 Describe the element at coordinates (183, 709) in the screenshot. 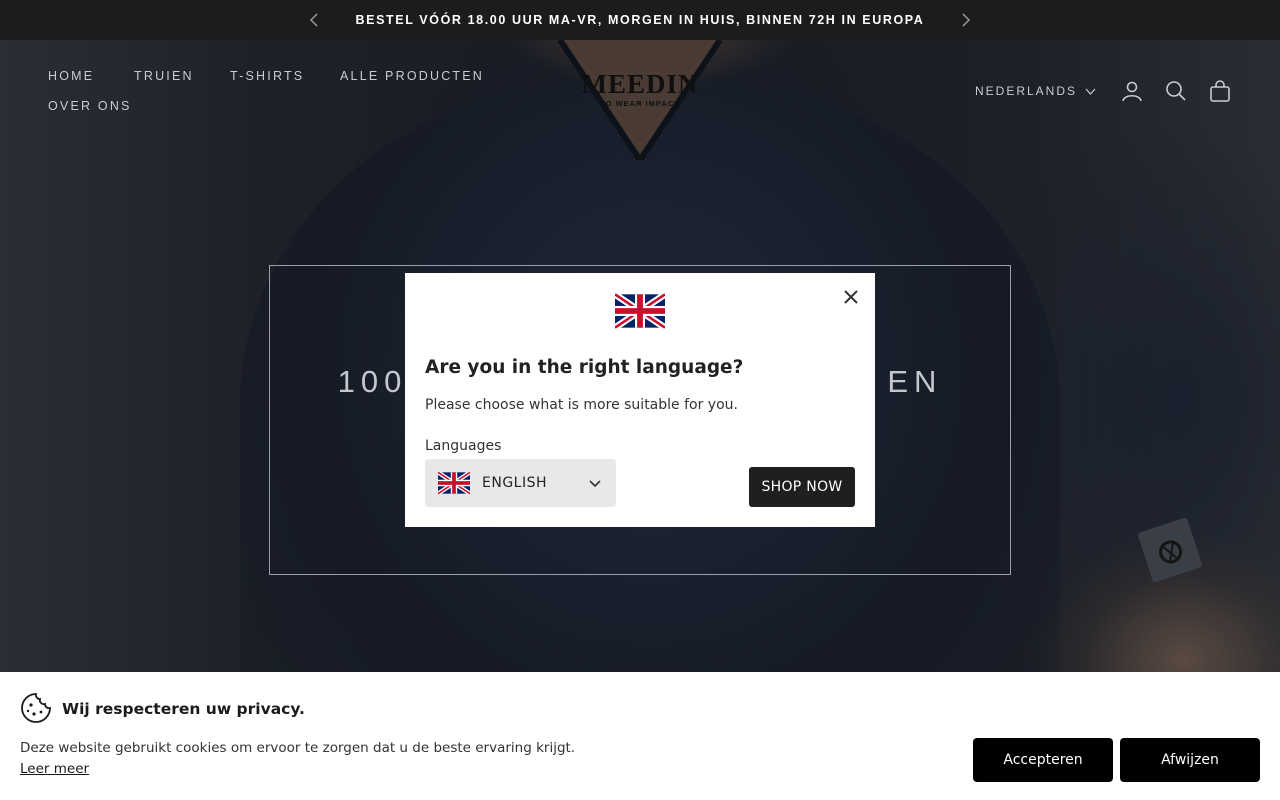

I see `cookie-title: Wij respecteren uw privacy.` at that location.